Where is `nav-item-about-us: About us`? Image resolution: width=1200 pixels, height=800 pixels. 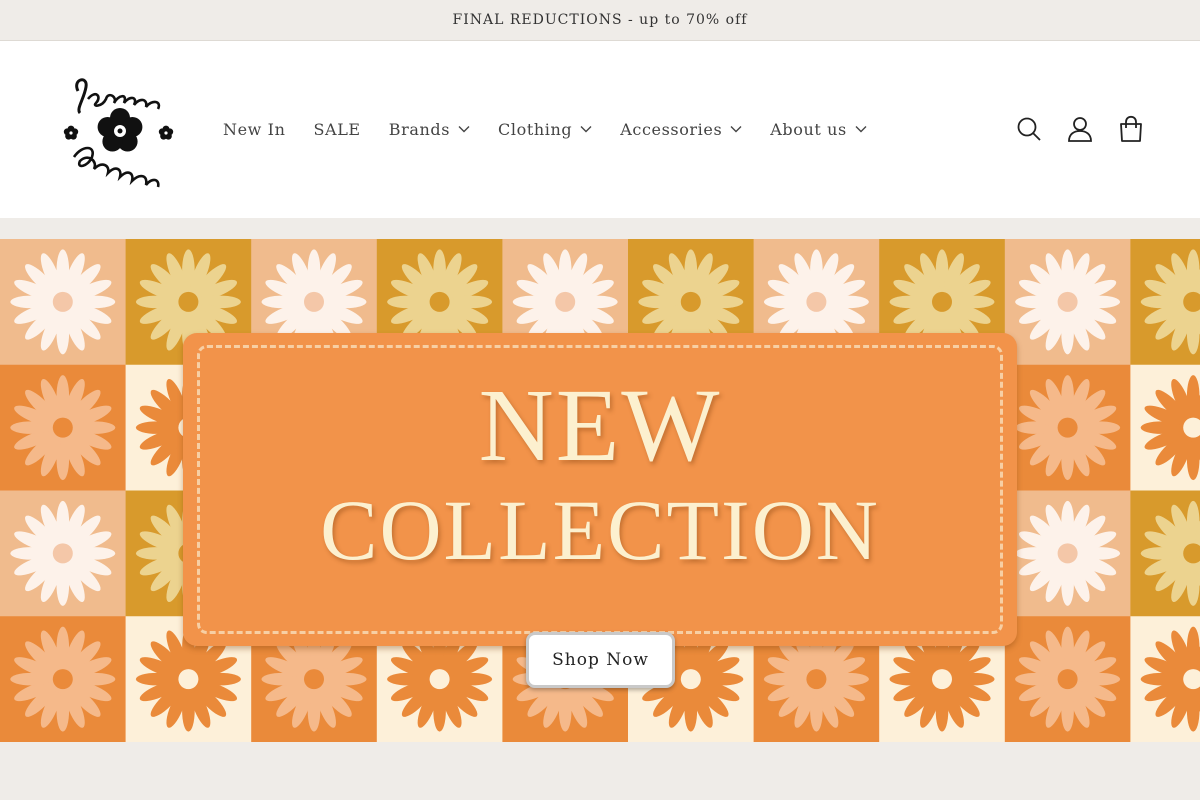
nav-item-about-us: About us is located at coordinates (818, 129).